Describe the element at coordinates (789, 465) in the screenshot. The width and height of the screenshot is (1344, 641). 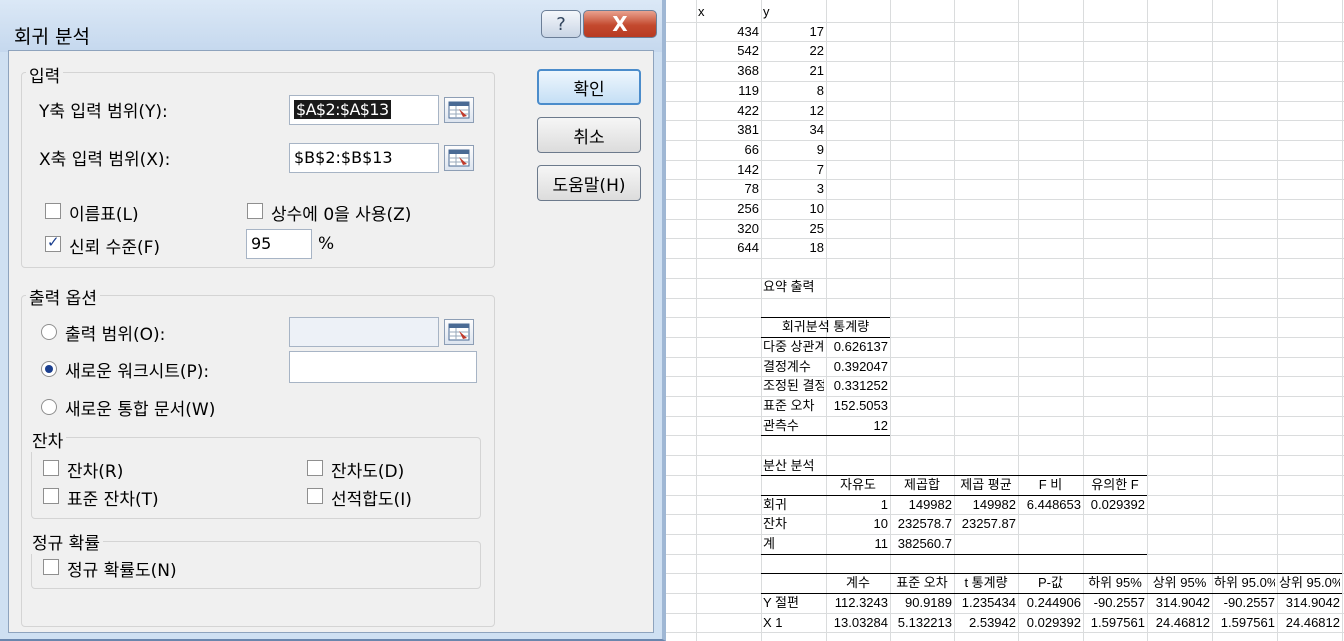
I see `anova-title: 분산 분석` at that location.